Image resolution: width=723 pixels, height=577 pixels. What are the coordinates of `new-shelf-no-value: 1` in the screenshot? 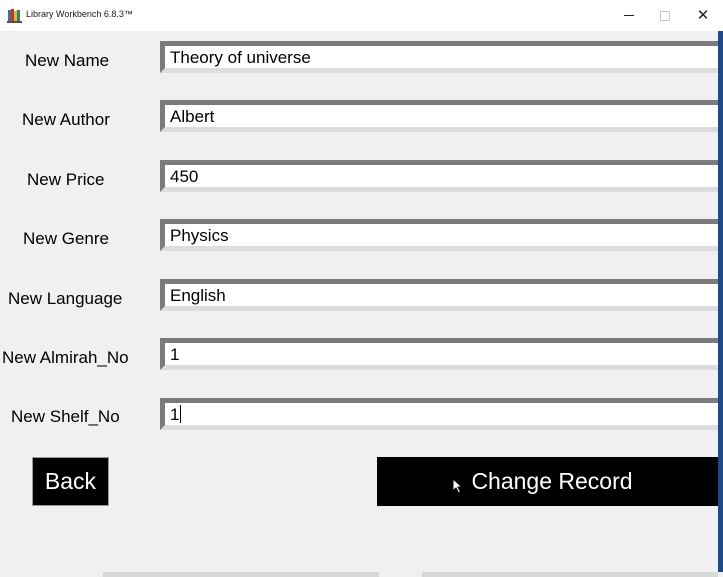 It's located at (175, 414).